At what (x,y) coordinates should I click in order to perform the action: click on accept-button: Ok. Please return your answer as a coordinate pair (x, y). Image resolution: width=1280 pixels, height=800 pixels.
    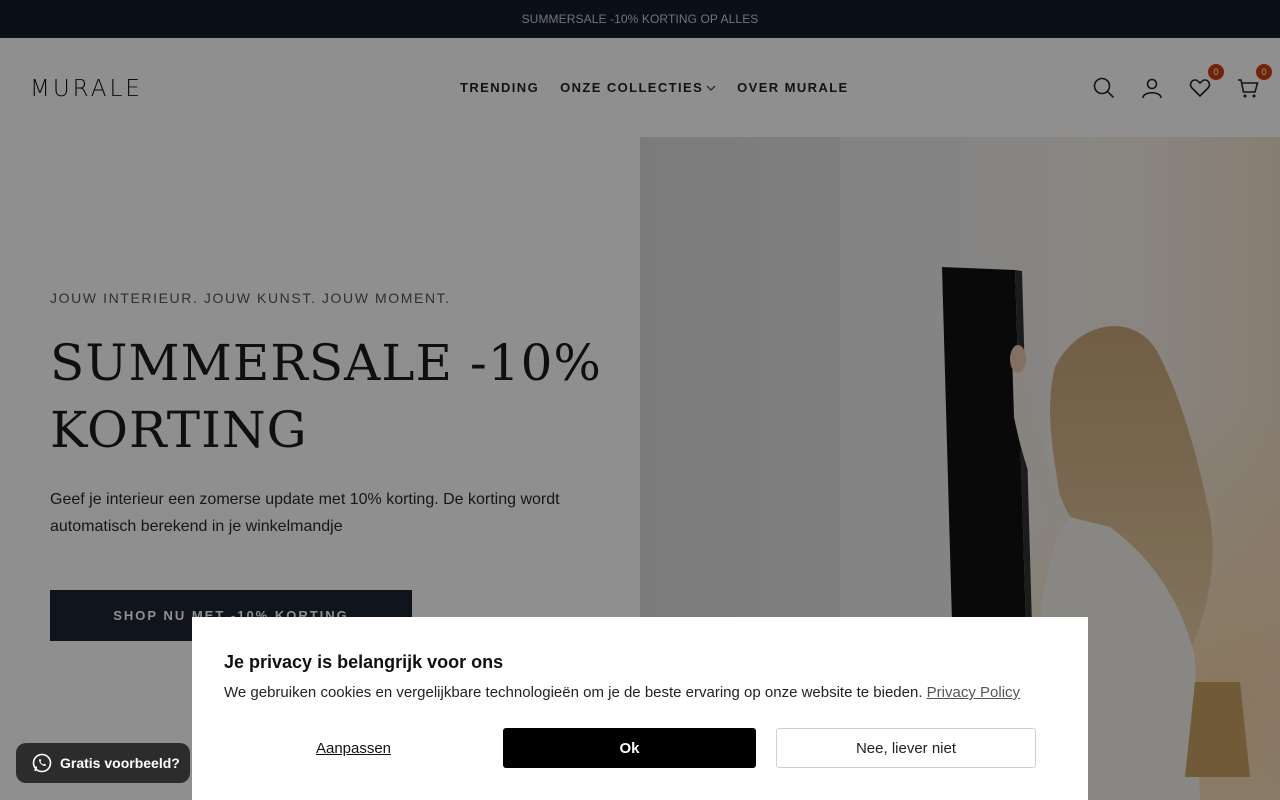
    Looking at the image, I should click on (629, 748).